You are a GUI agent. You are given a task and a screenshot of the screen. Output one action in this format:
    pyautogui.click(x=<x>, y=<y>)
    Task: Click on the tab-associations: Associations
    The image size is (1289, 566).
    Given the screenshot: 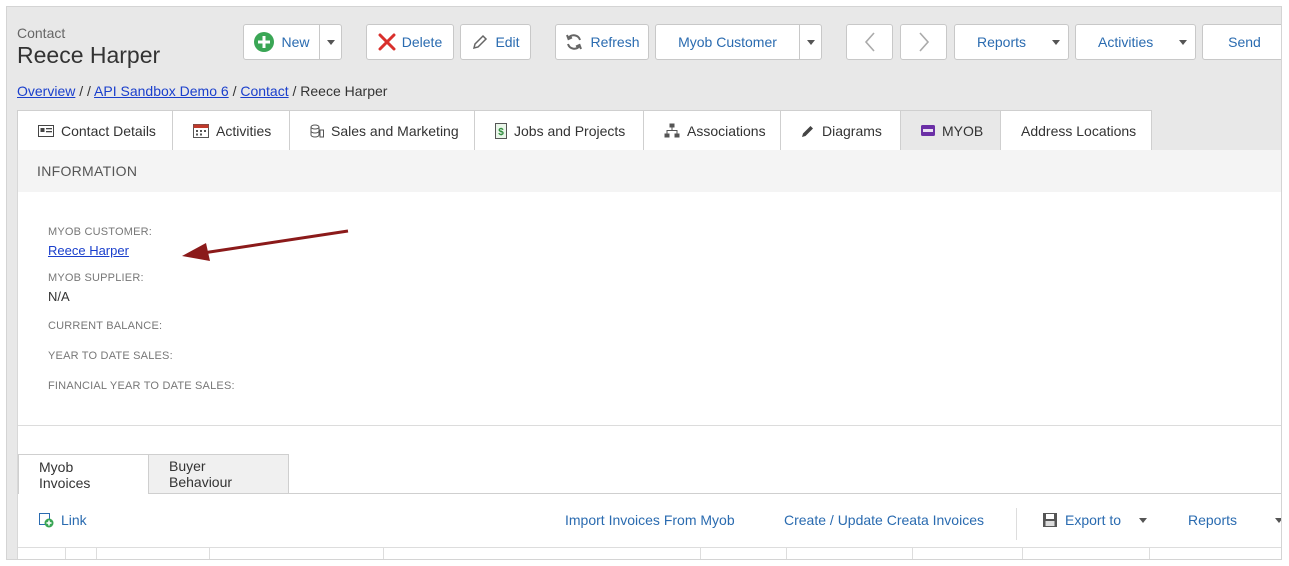 What is the action you would take?
    pyautogui.click(x=711, y=130)
    